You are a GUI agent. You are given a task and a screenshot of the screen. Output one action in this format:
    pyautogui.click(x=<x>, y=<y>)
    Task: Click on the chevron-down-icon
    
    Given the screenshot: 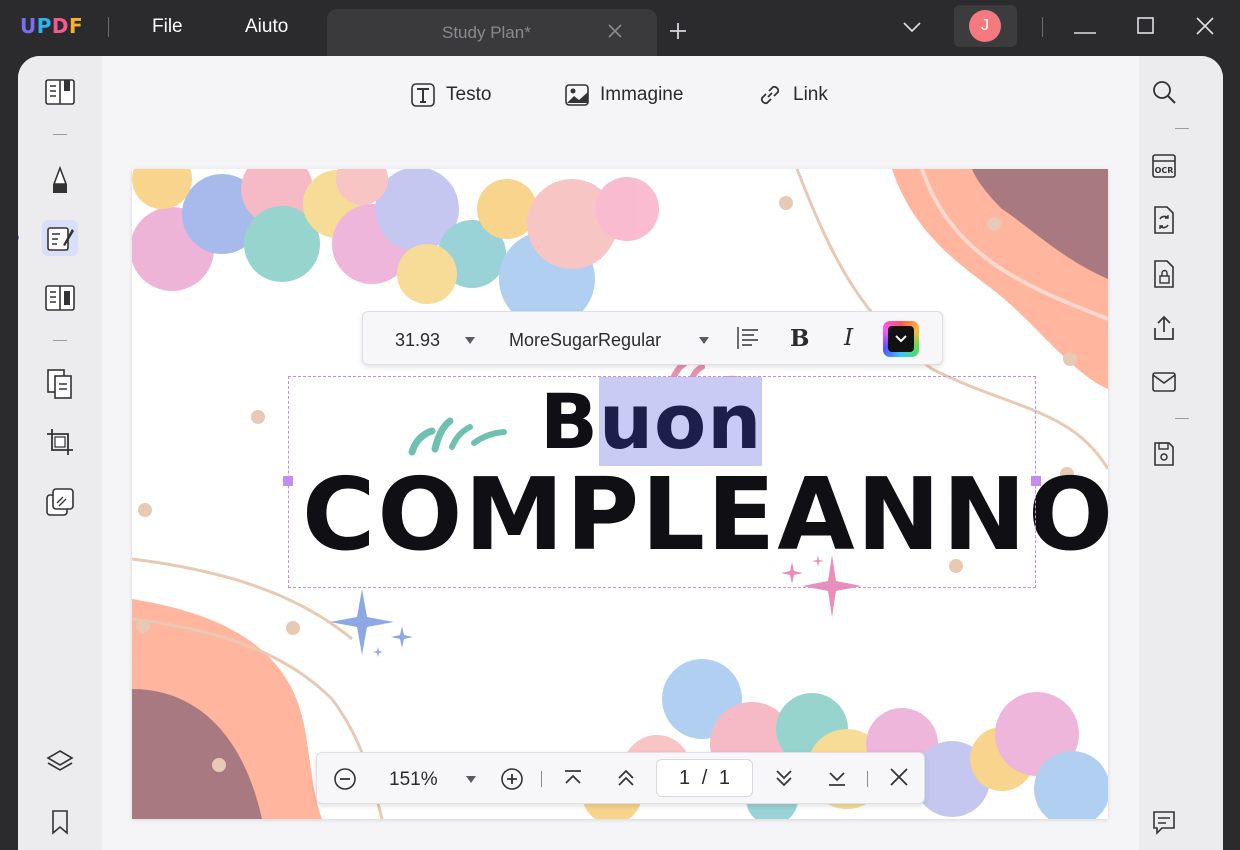 What is the action you would take?
    pyautogui.click(x=901, y=339)
    